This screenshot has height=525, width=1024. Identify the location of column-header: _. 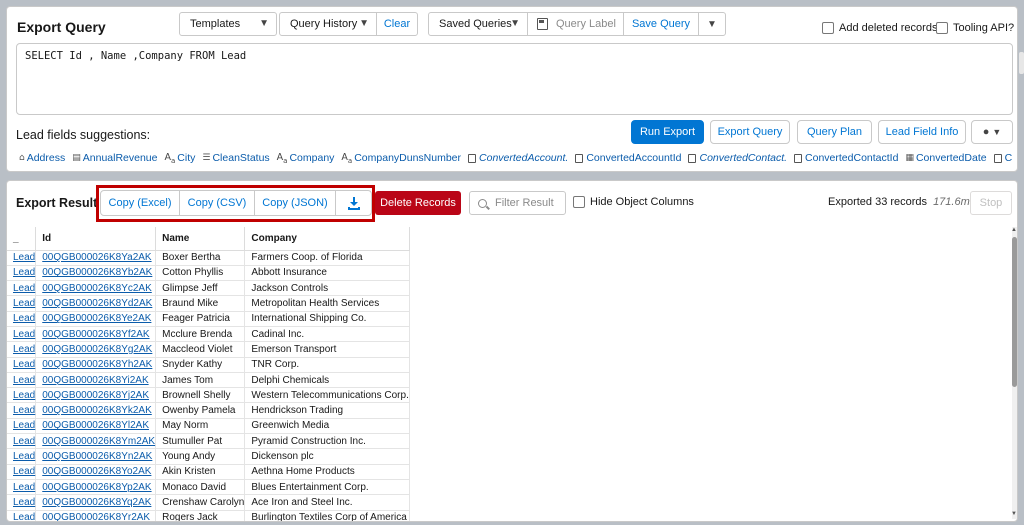
(22, 239).